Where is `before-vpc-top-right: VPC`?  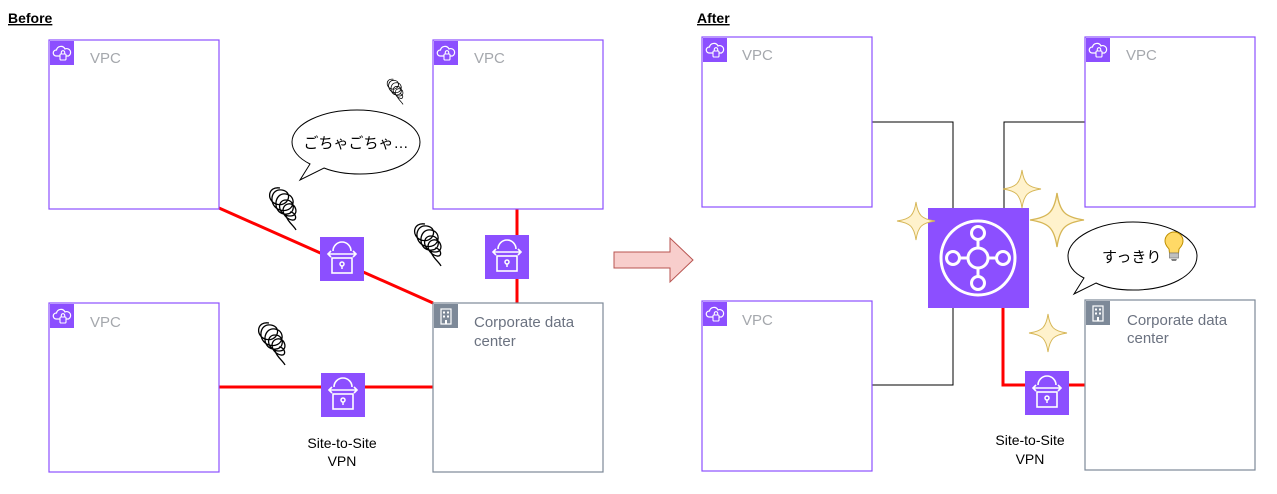 before-vpc-top-right: VPC is located at coordinates (518, 124).